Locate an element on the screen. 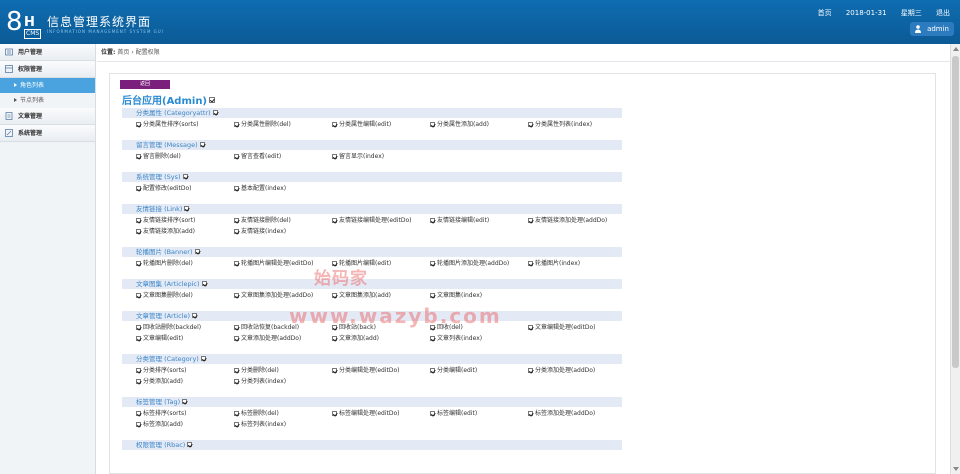 The width and height of the screenshot is (960, 474). permission-item: 文章列表(index) is located at coordinates (456, 338).